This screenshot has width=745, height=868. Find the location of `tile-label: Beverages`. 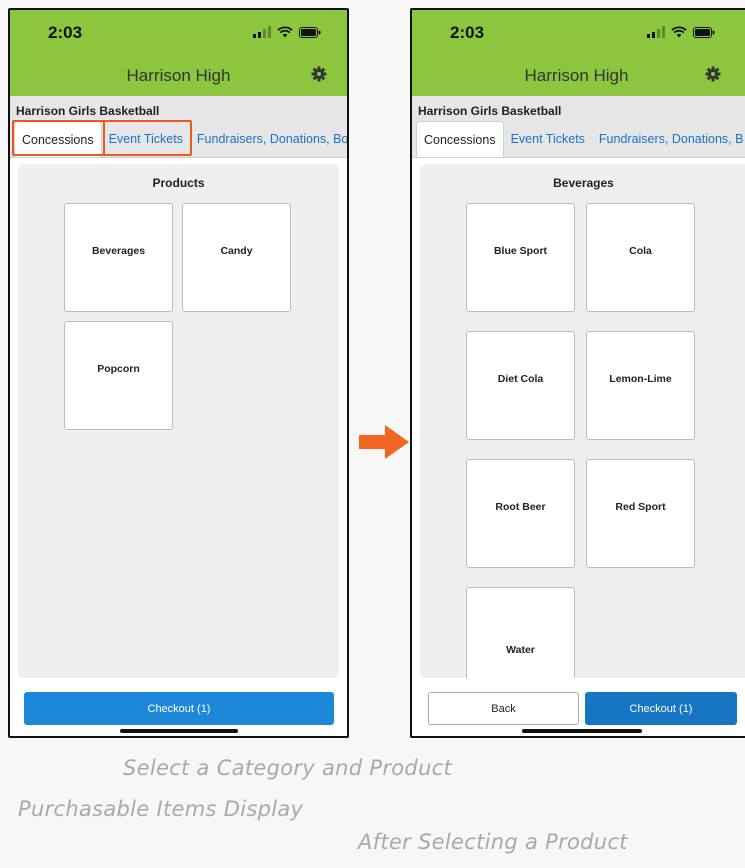

tile-label: Beverages is located at coordinates (118, 250).